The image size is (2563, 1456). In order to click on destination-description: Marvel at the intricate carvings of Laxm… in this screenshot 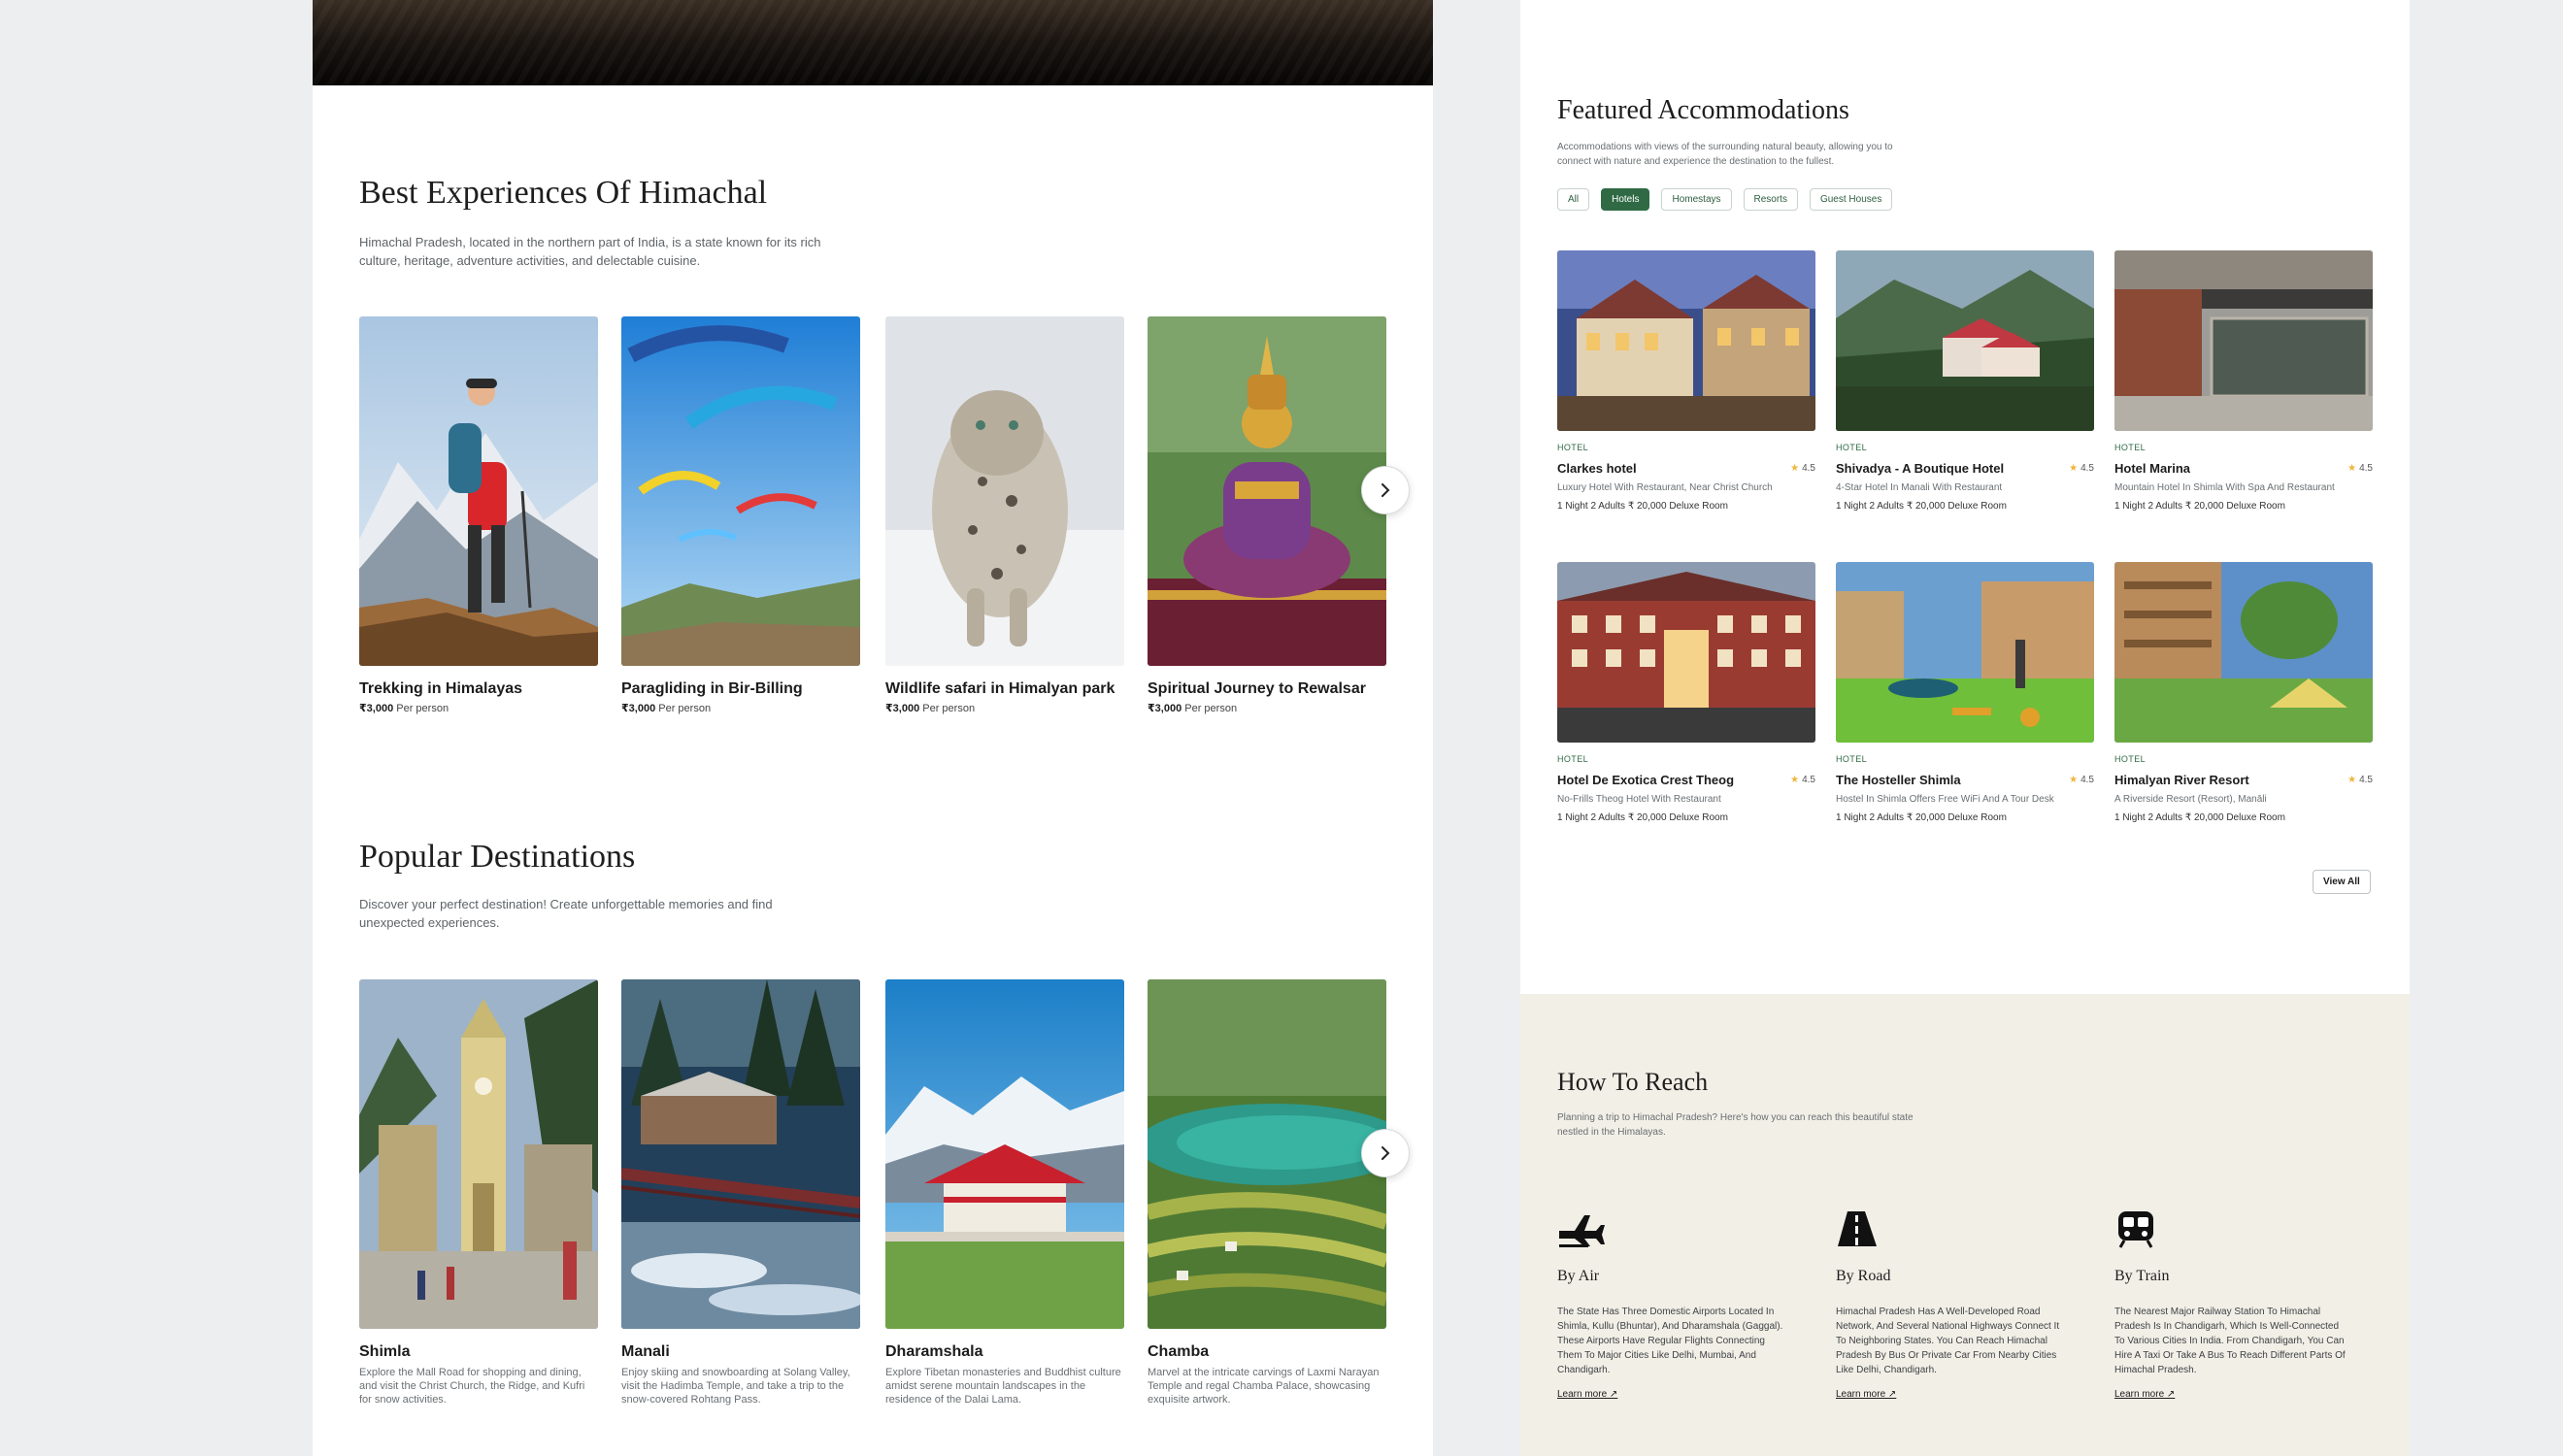, I will do `click(1264, 1386)`.